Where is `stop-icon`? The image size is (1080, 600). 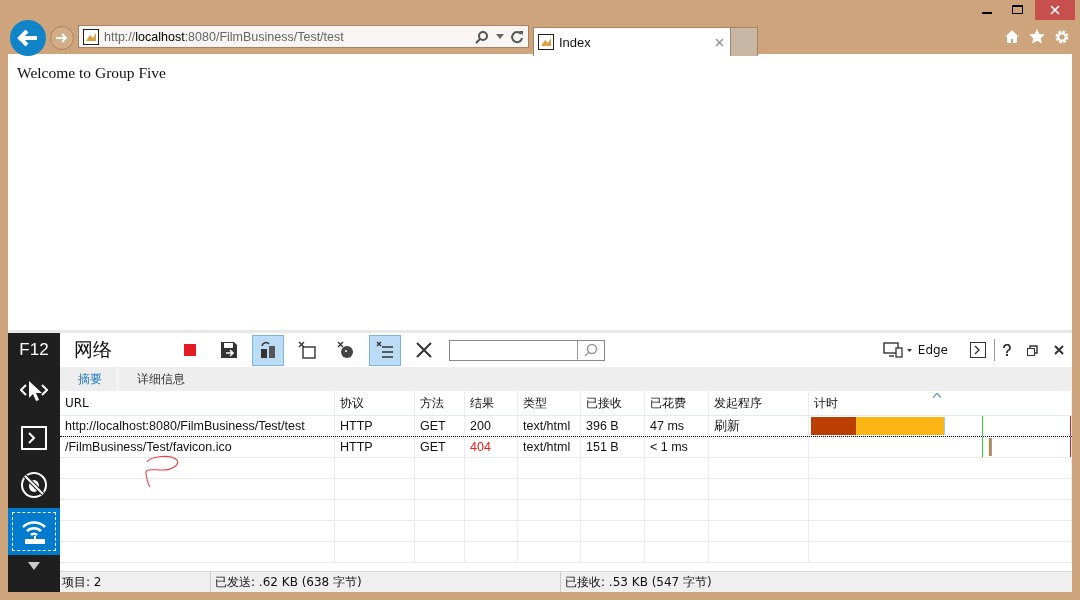 stop-icon is located at coordinates (190, 350).